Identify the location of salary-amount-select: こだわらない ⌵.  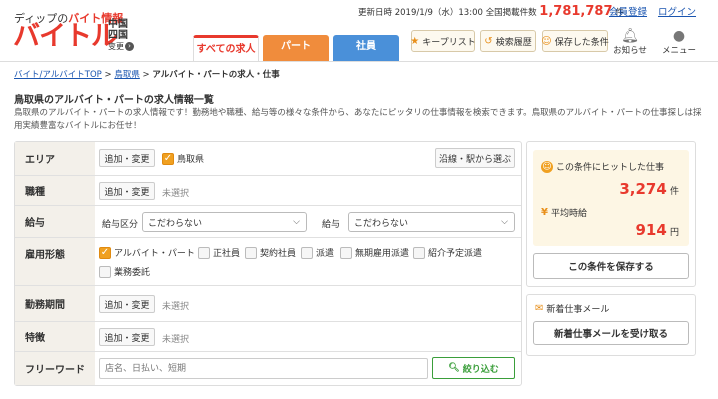
(431, 222).